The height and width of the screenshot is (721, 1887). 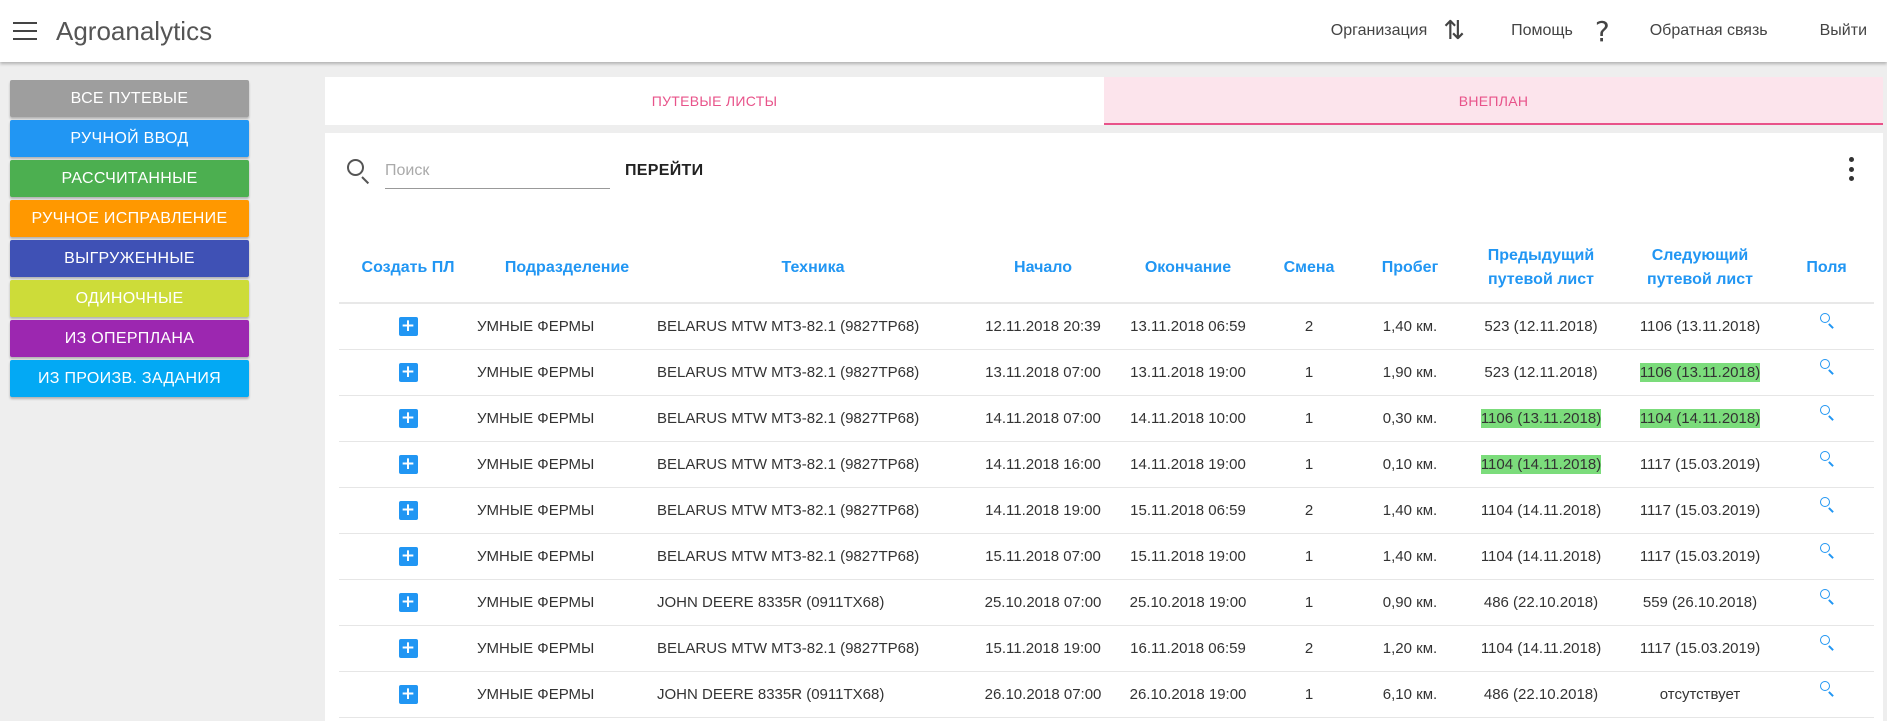 What do you see at coordinates (664, 171) in the screenshot?
I see `go-button: ПЕРЕЙТИ` at bounding box center [664, 171].